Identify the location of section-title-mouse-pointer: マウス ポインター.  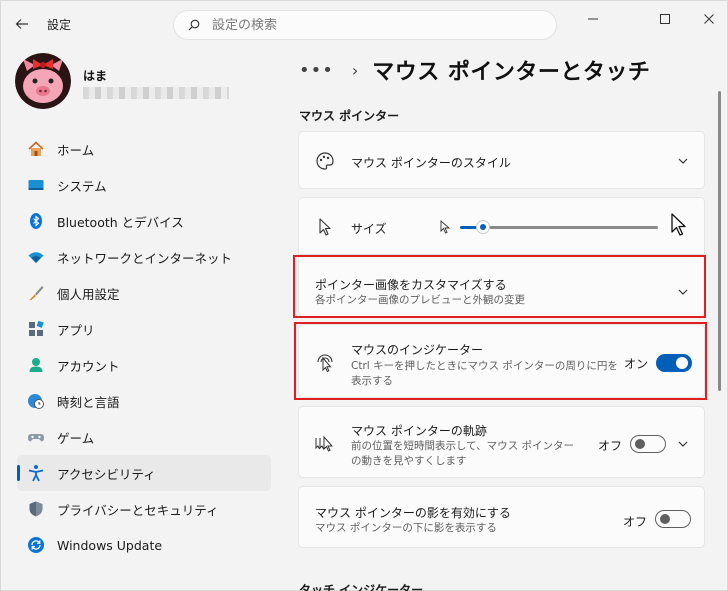
(349, 116).